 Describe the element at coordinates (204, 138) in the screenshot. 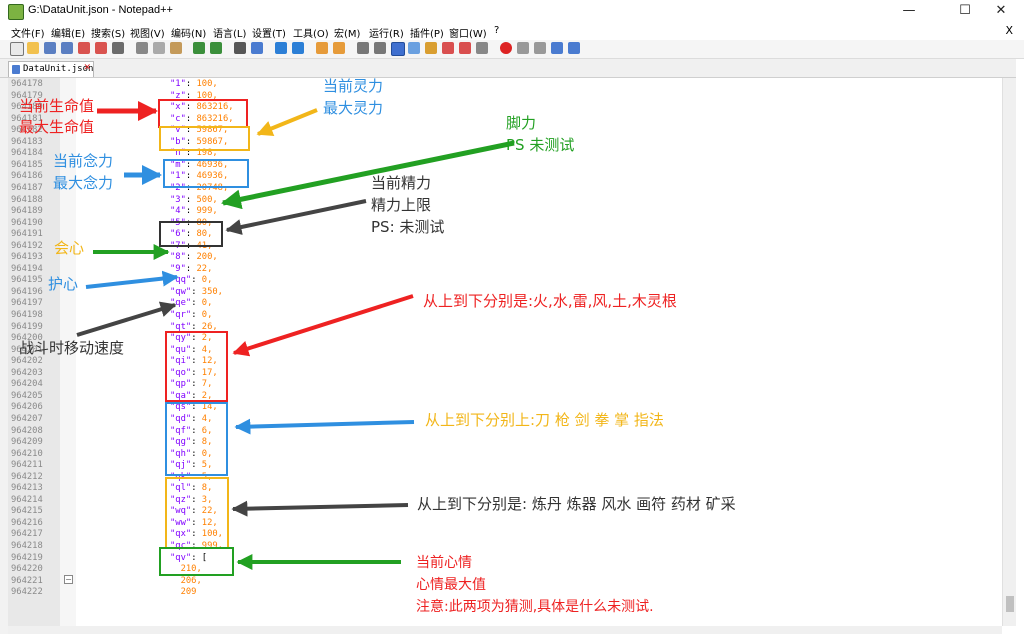

I see `box-mp` at that location.